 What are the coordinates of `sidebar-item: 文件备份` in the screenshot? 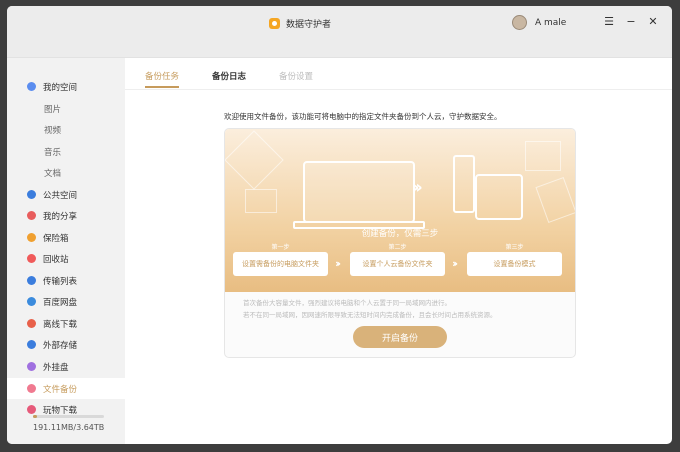 It's located at (66, 388).